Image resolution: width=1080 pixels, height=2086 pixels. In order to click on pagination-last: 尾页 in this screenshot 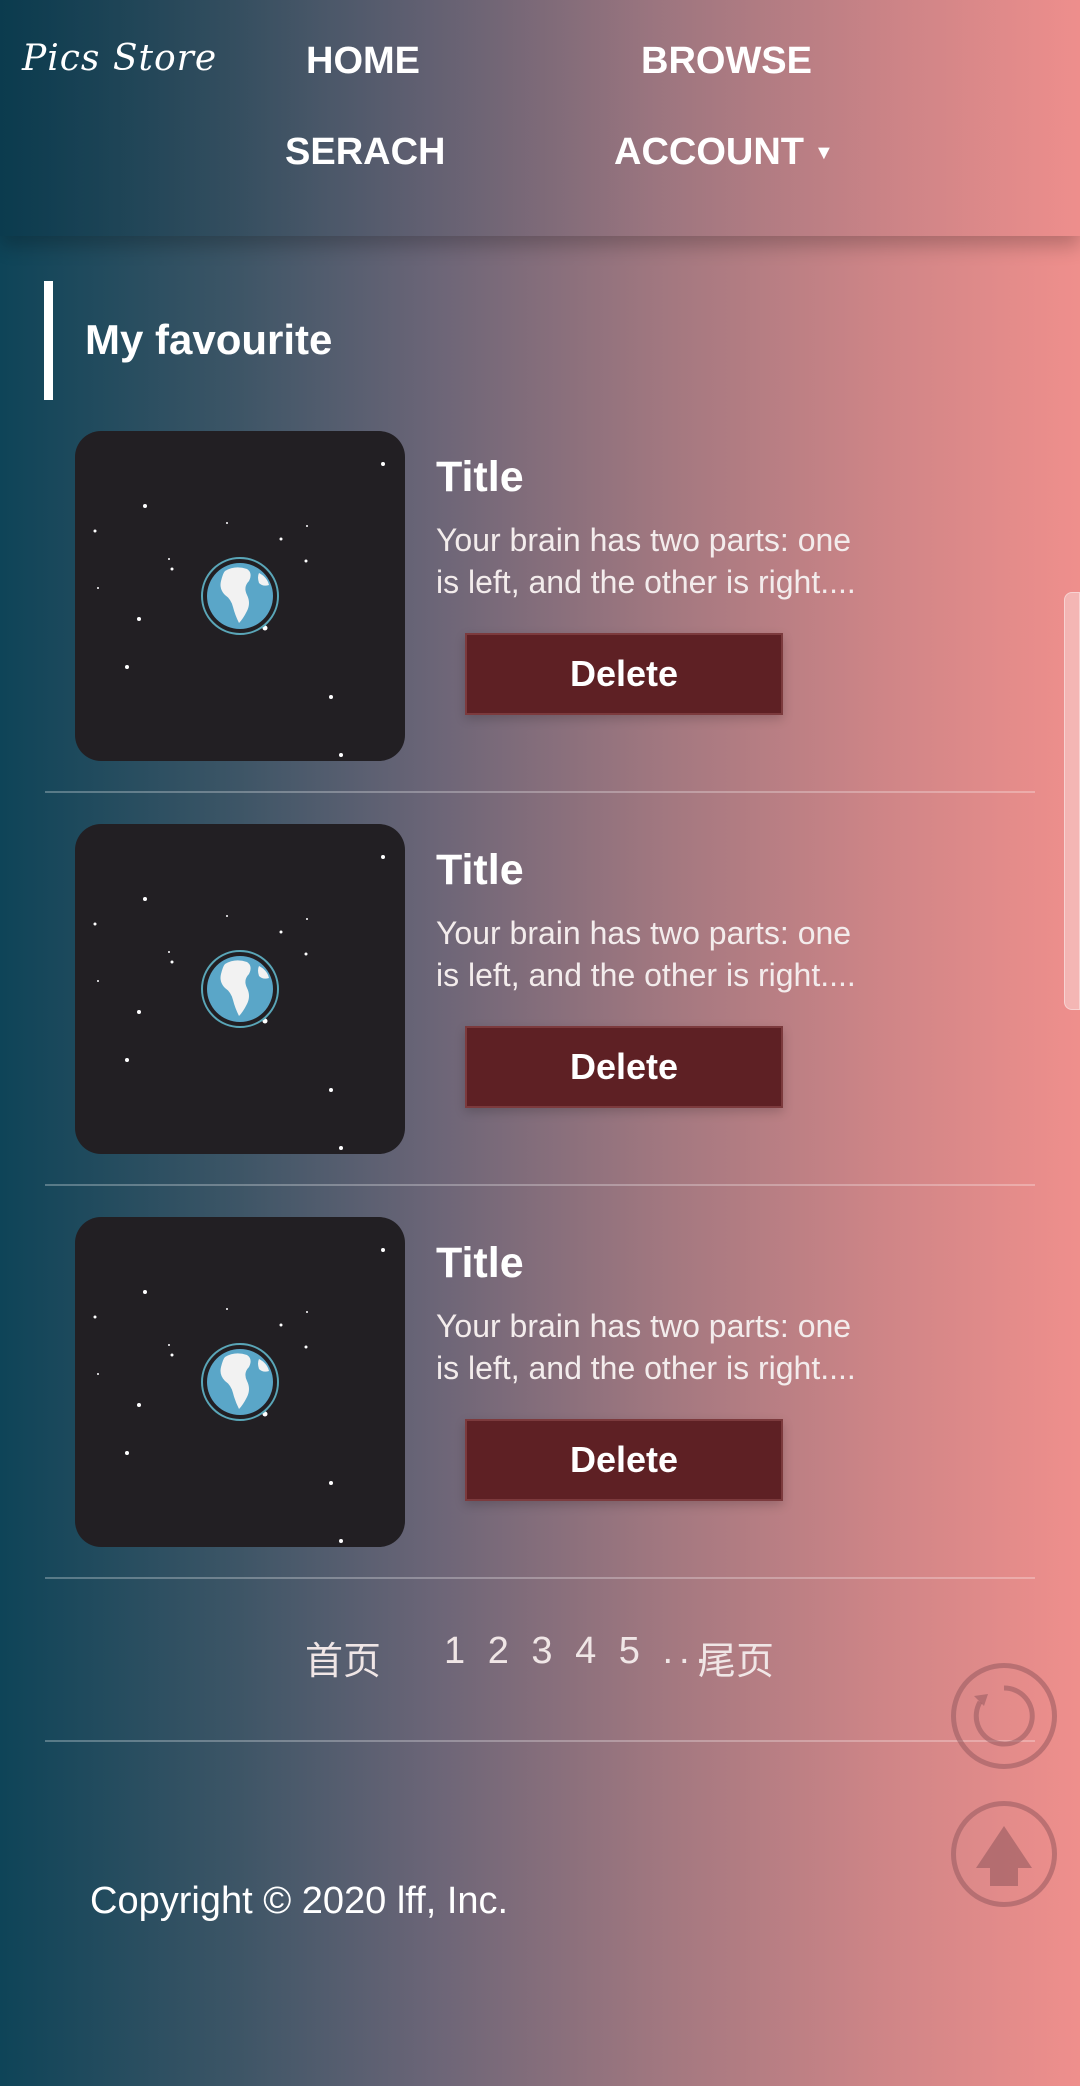, I will do `click(736, 1657)`.